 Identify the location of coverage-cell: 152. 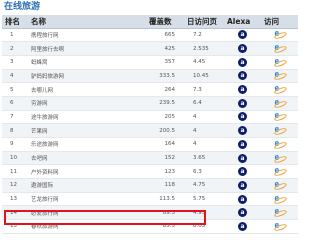
(165, 158).